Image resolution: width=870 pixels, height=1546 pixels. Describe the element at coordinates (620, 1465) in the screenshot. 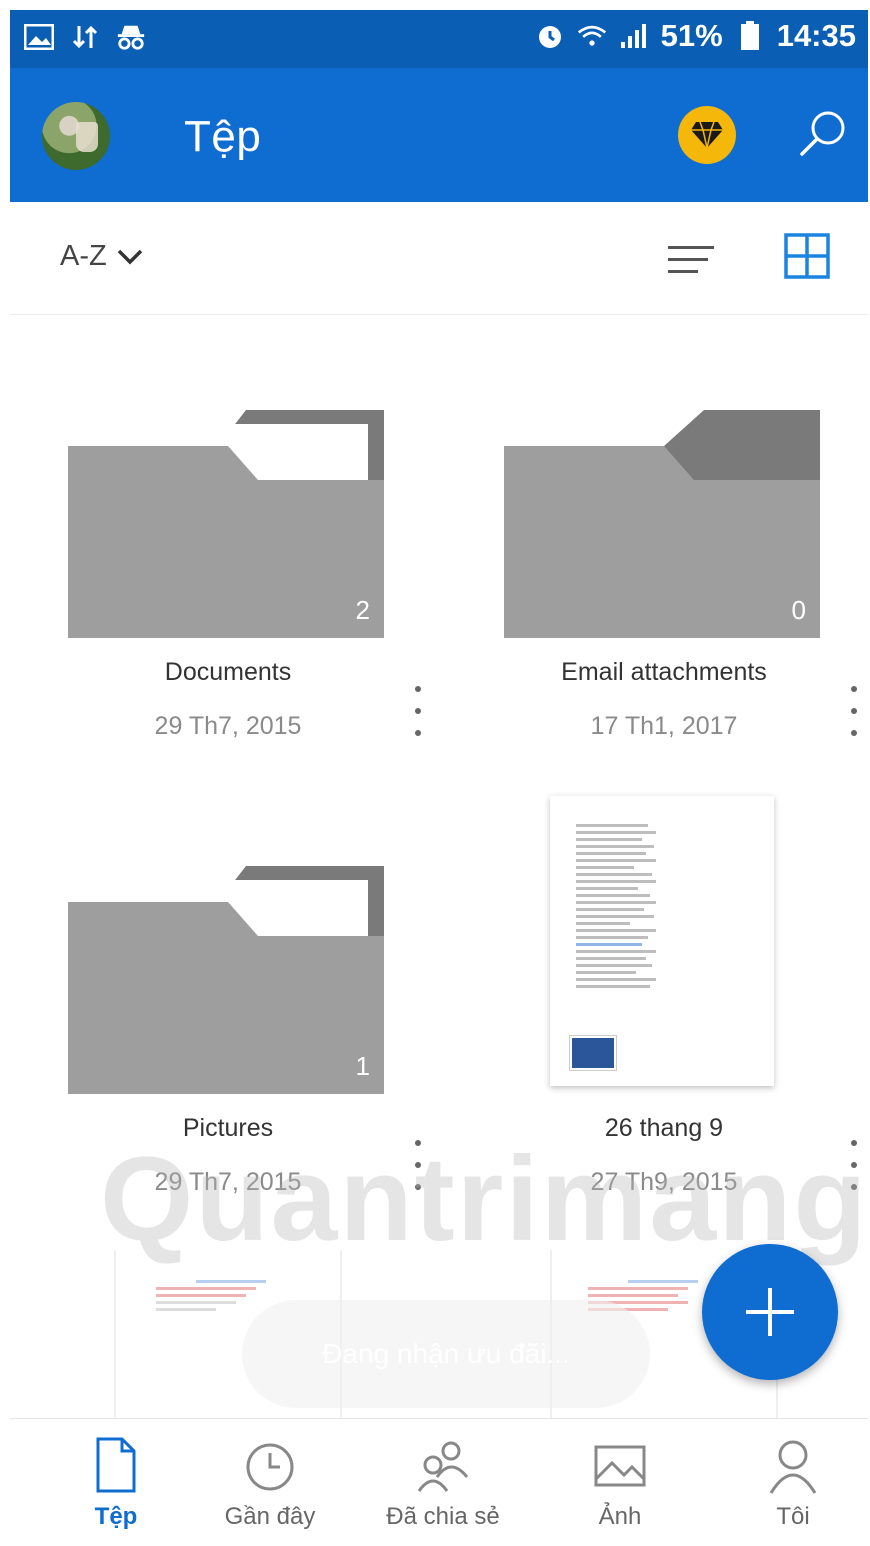

I see `image-icon` at that location.